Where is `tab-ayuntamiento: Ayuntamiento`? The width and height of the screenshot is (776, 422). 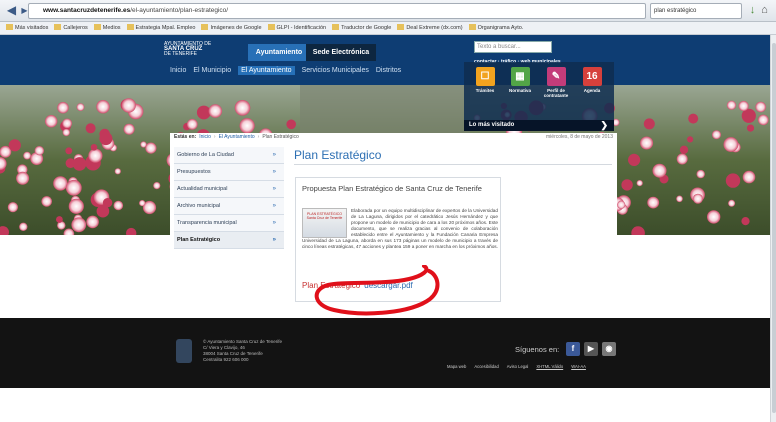 tab-ayuntamiento: Ayuntamiento is located at coordinates (279, 52).